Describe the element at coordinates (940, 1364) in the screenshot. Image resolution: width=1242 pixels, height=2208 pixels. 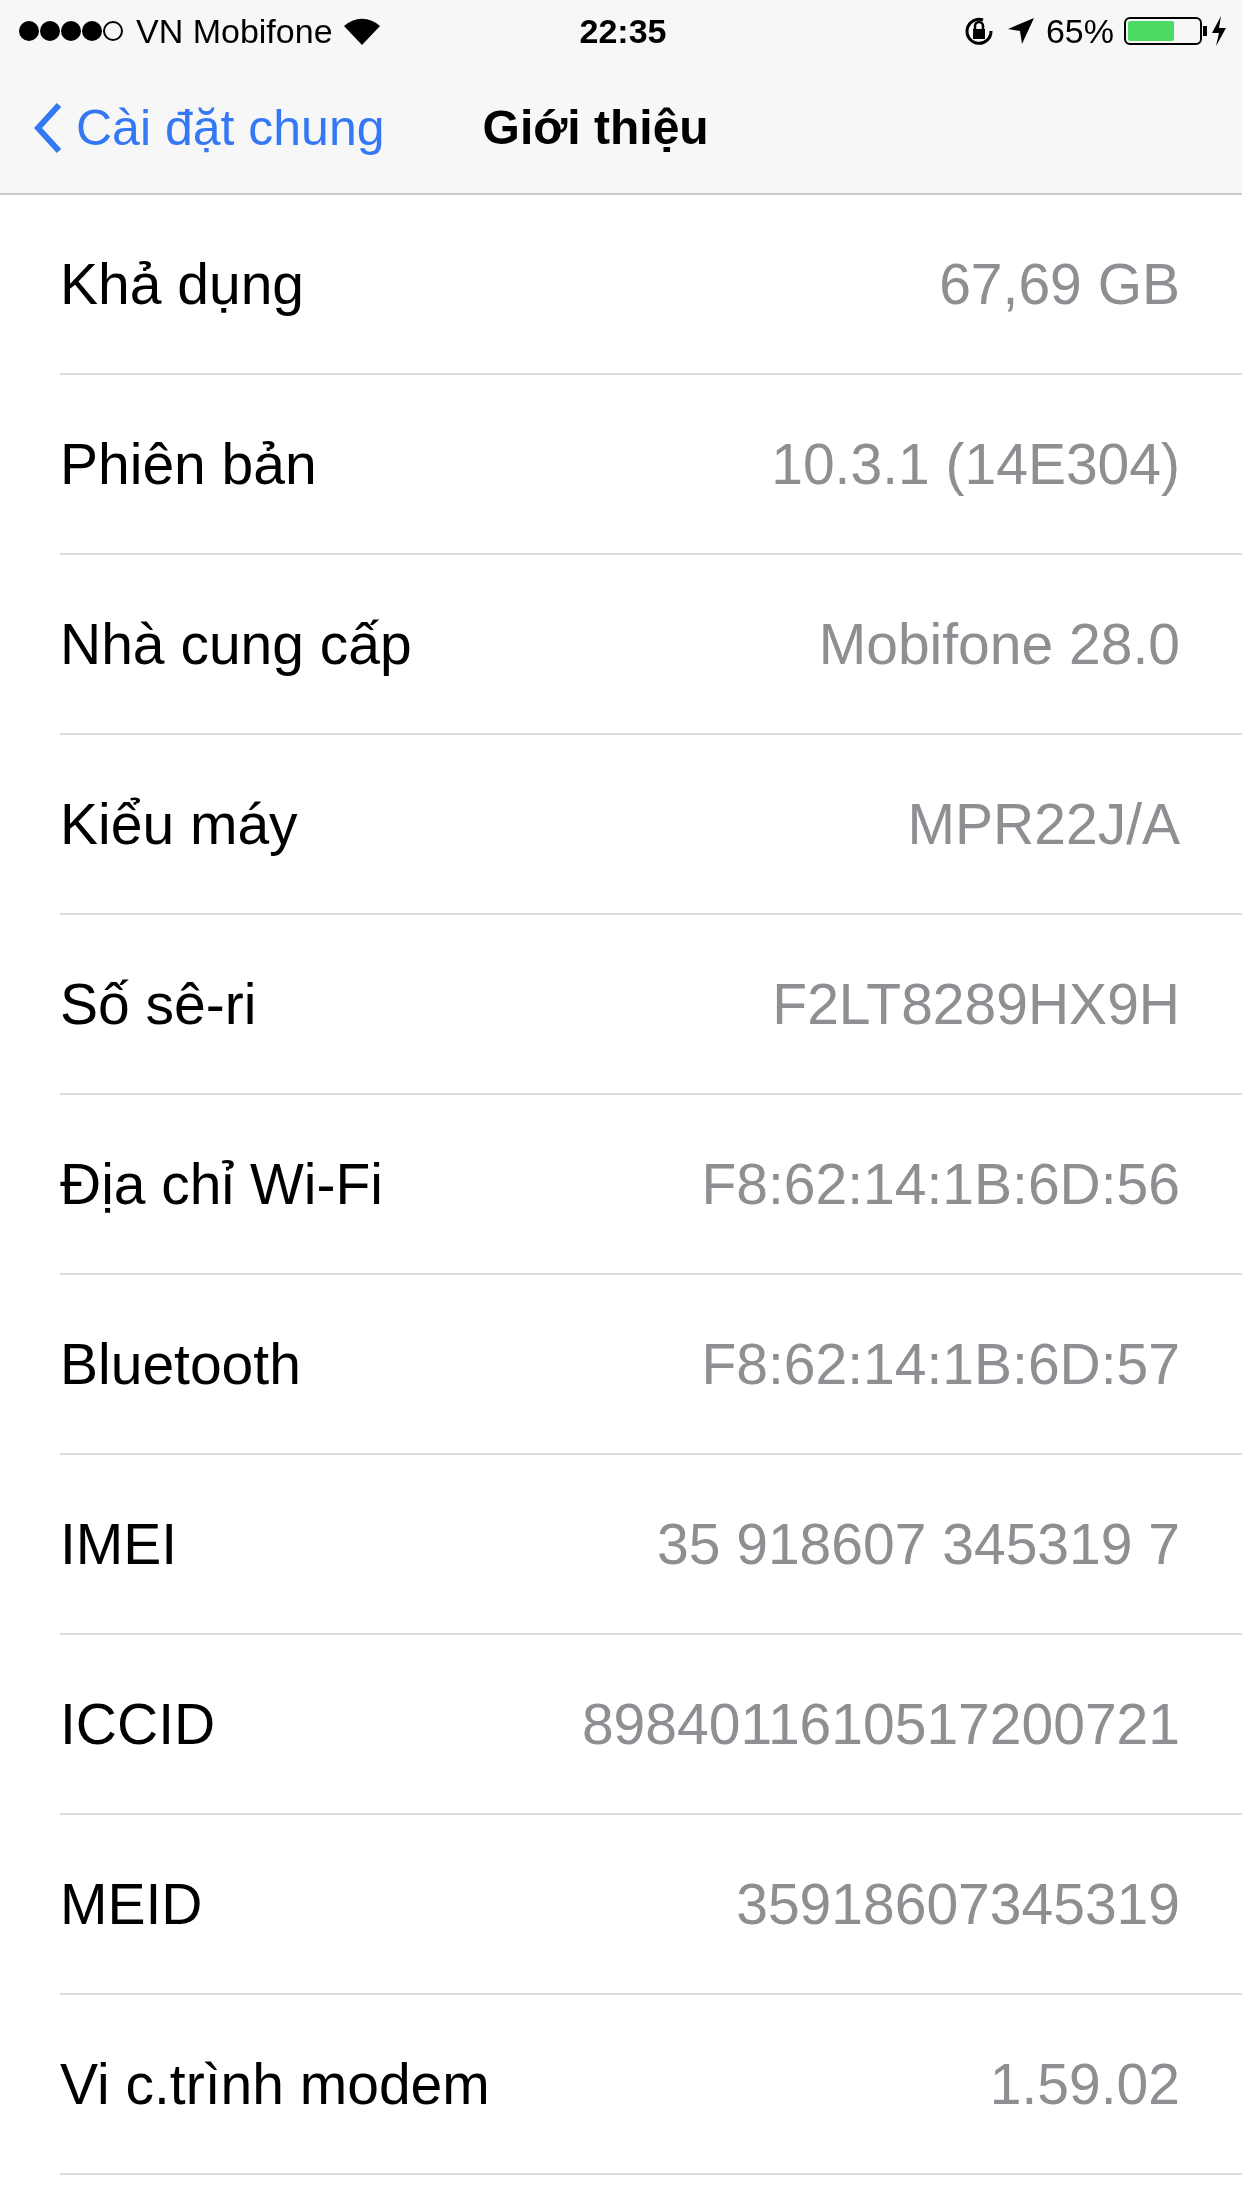
I see `row-value: F8:62:14:1B:6D:57` at that location.